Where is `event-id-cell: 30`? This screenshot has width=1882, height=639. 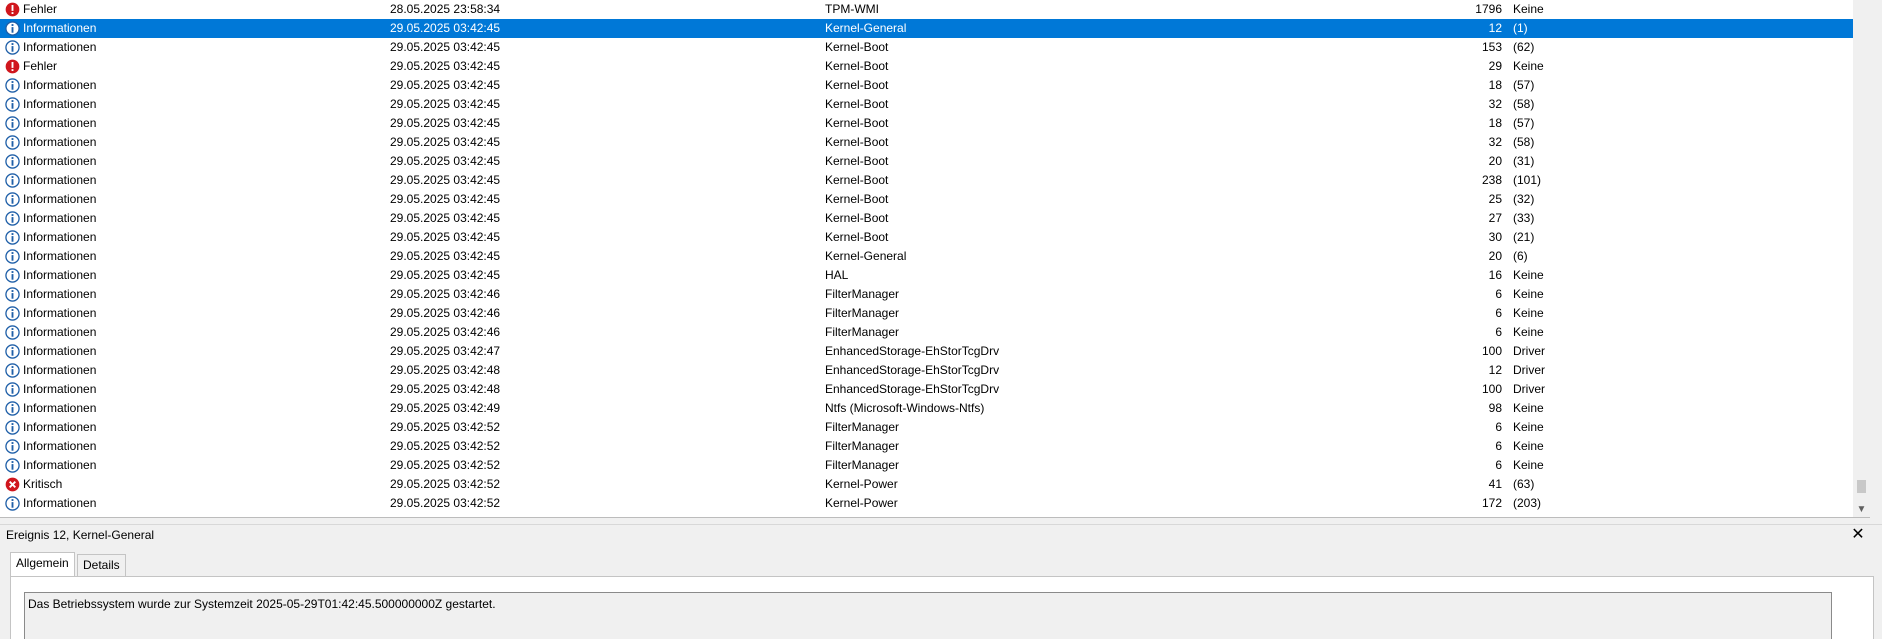
event-id-cell: 30 is located at coordinates (1495, 237).